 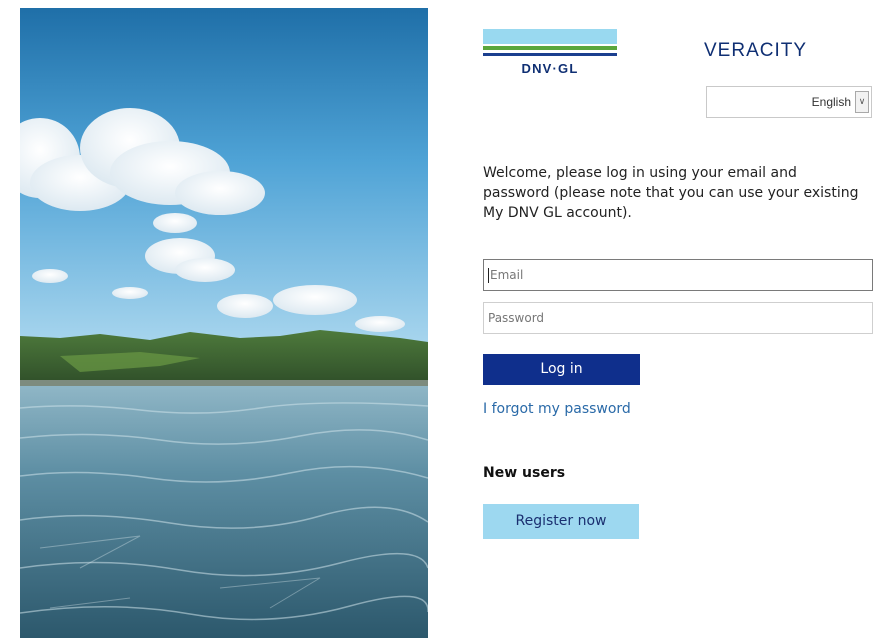 I want to click on login-button: Log in, so click(x=561, y=369).